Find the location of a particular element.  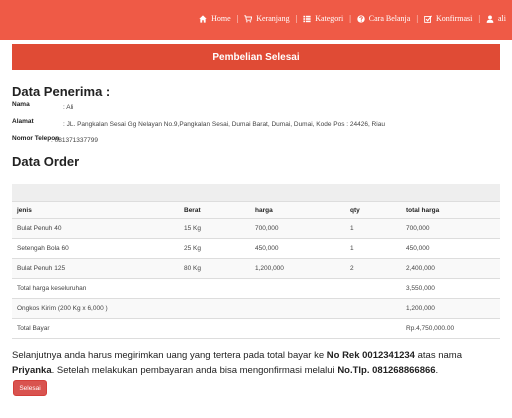

table-spacer-row is located at coordinates (256, 193).